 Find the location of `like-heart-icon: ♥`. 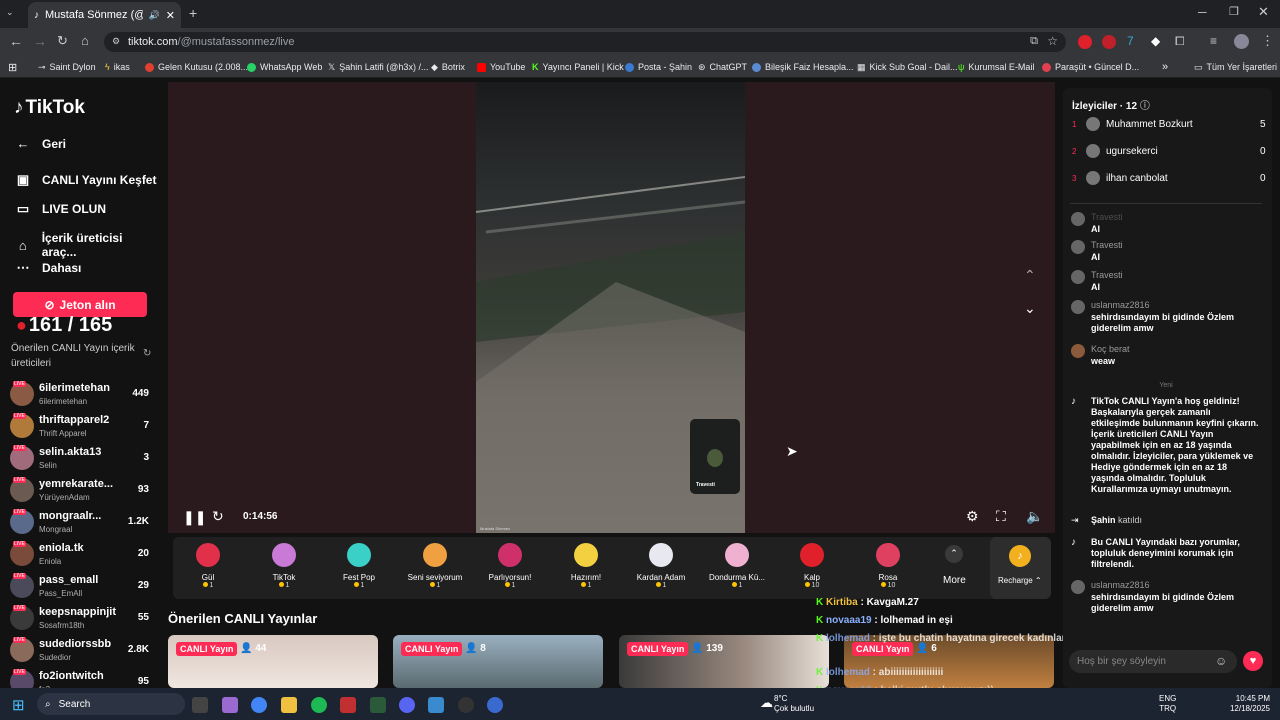

like-heart-icon: ♥ is located at coordinates (1253, 661).